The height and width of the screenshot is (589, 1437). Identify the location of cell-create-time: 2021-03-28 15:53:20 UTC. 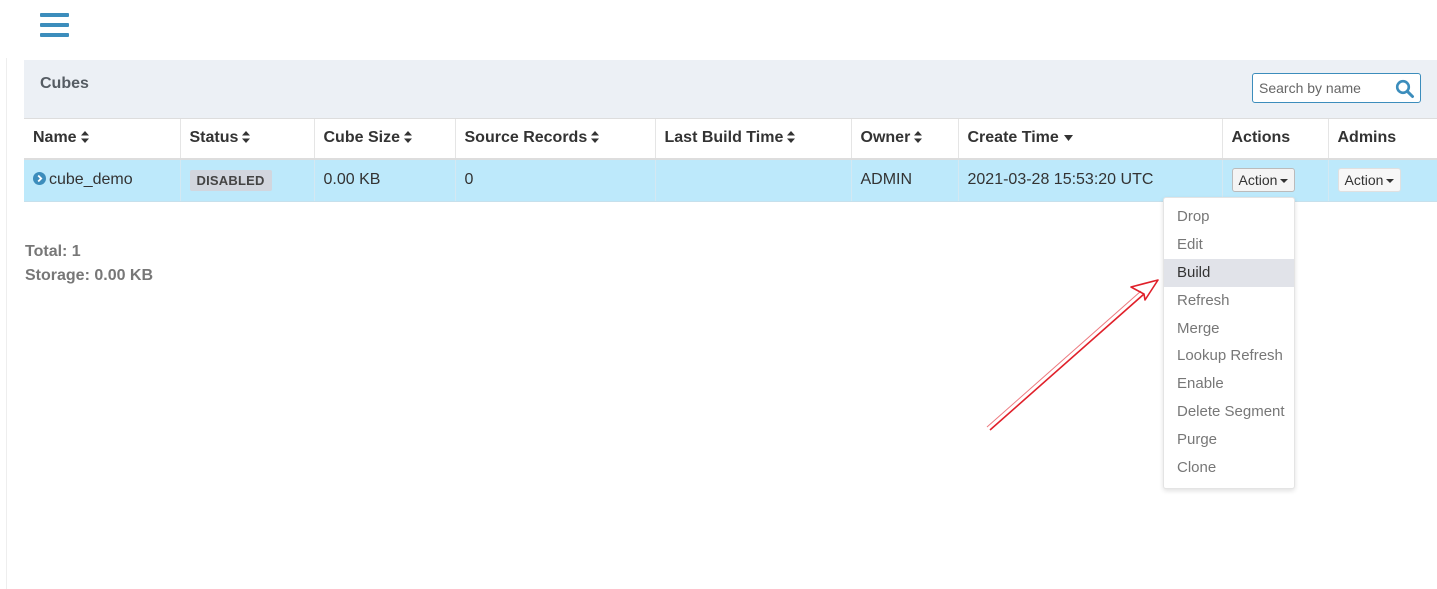
(1089, 180).